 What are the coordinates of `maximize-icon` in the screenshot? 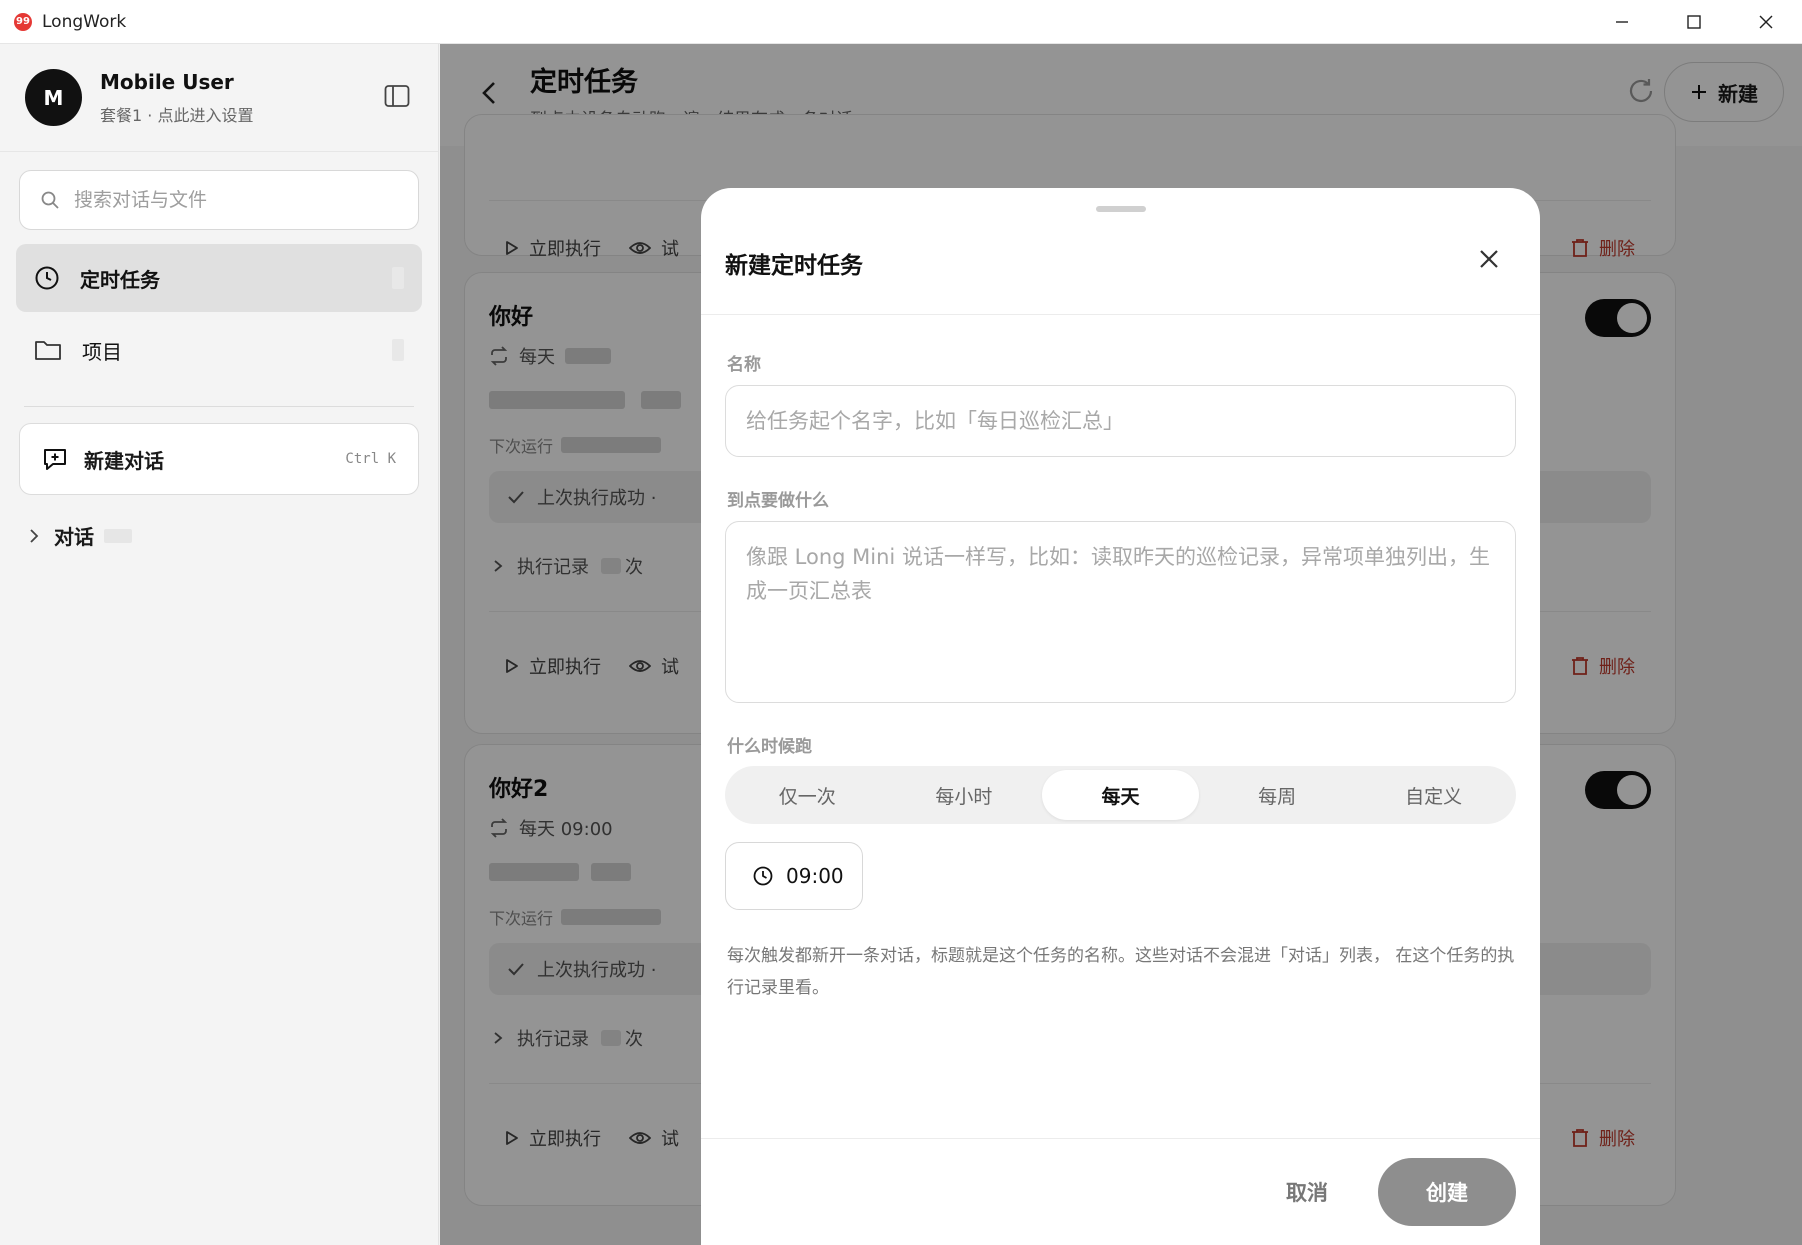 It's located at (1694, 22).